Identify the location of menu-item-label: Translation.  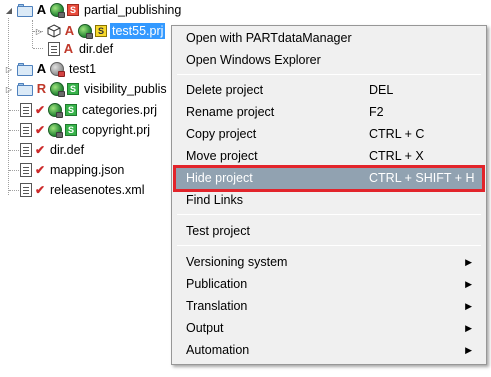
(217, 306).